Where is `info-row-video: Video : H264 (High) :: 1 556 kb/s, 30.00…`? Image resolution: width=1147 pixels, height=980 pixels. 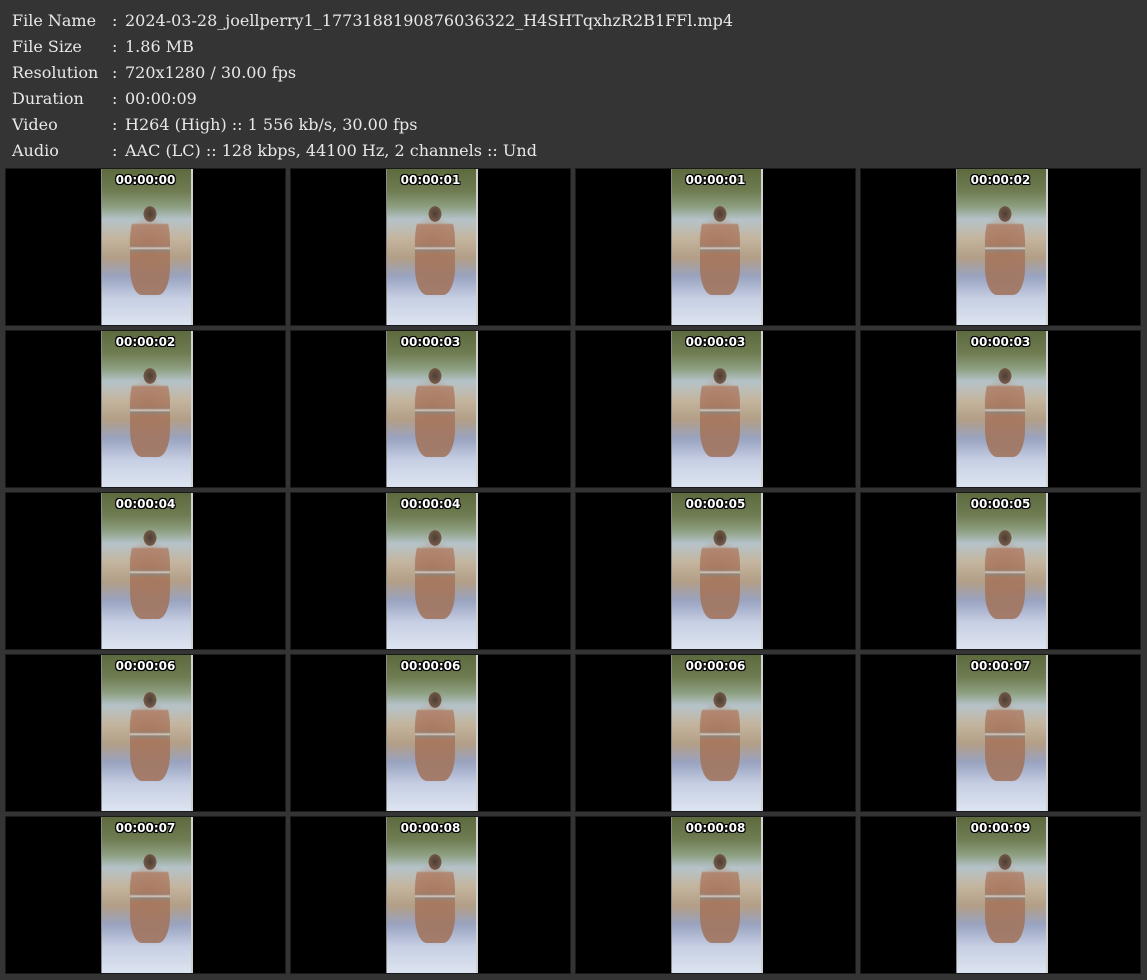 info-row-video: Video : H264 (High) :: 1 556 kb/s, 30.00… is located at coordinates (372, 125).